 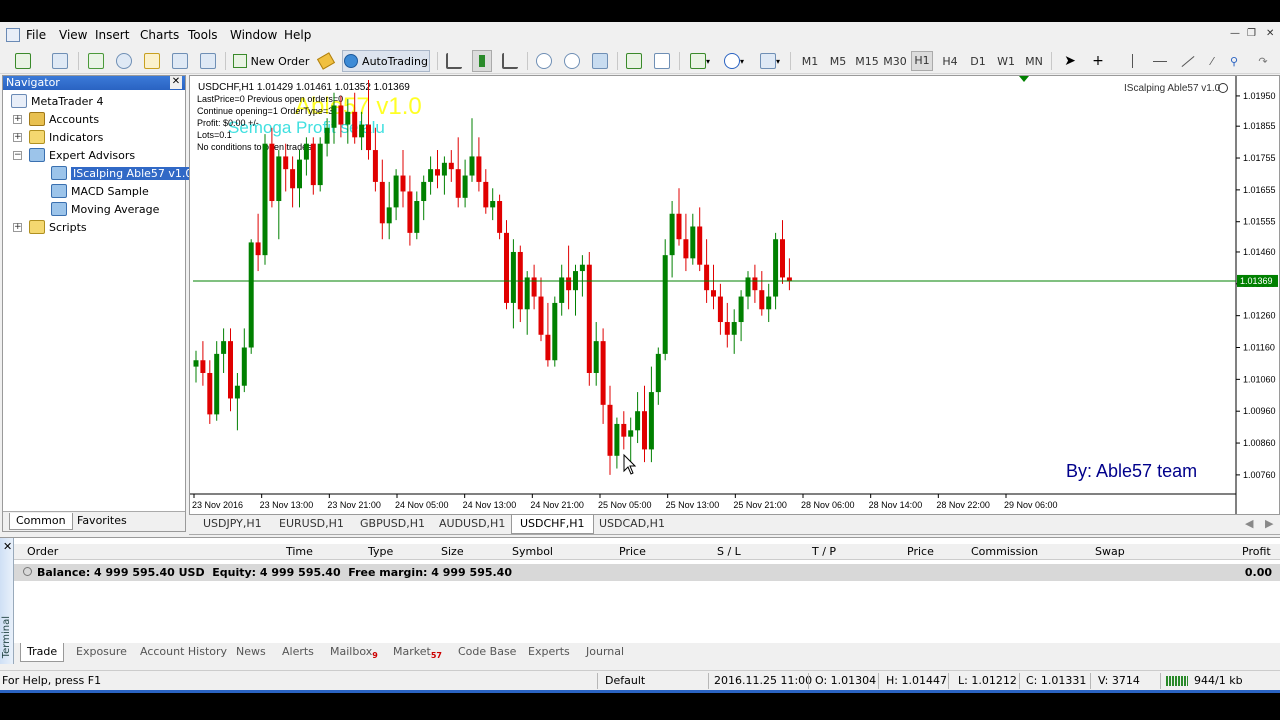 I want to click on timeframe-d1: D1, so click(x=978, y=61).